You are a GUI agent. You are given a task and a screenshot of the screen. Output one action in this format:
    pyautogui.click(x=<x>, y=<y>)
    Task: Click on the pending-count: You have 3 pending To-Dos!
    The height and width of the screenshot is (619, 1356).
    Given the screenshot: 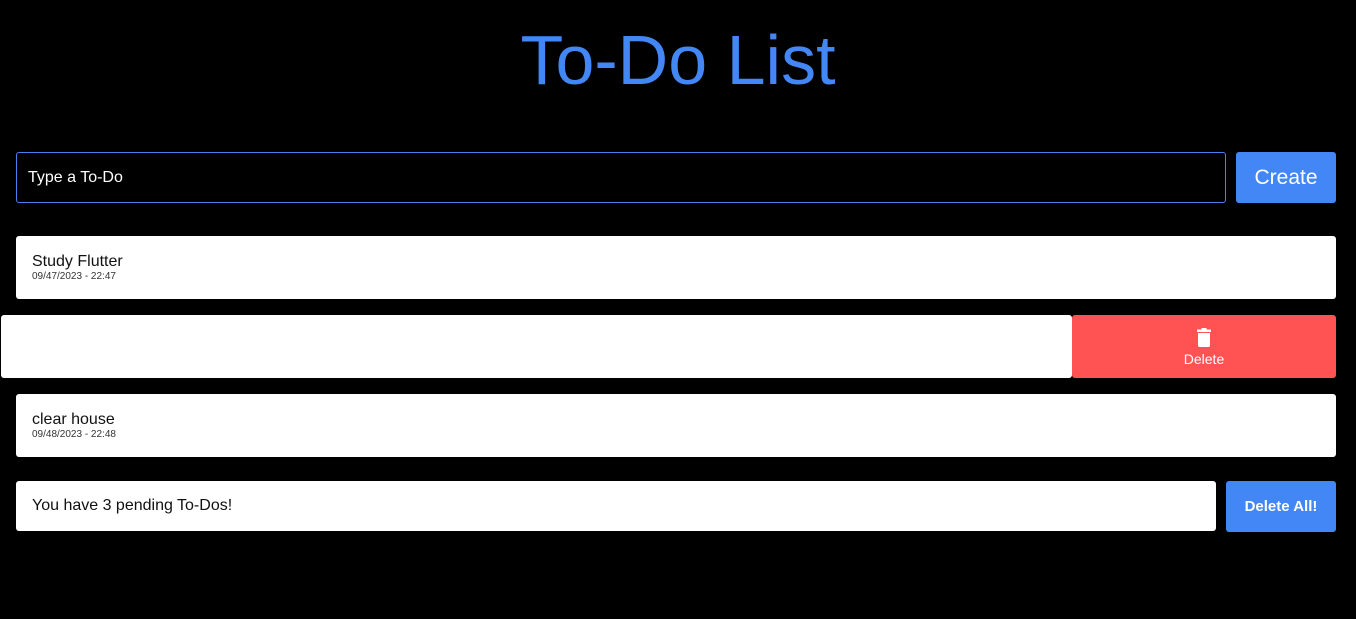 What is the action you would take?
    pyautogui.click(x=616, y=506)
    